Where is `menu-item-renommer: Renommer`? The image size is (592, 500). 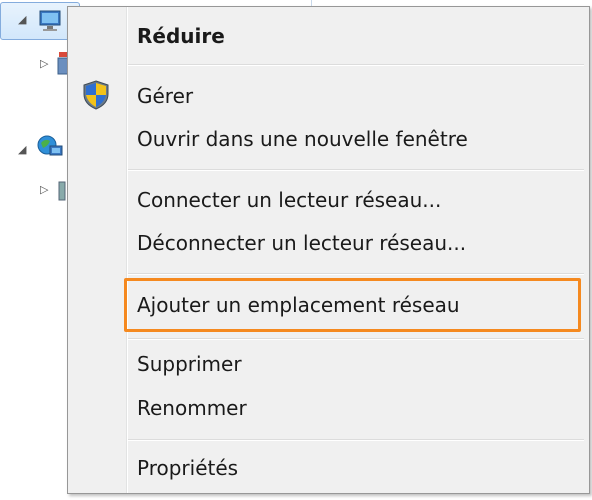 menu-item-renommer: Renommer is located at coordinates (328, 408).